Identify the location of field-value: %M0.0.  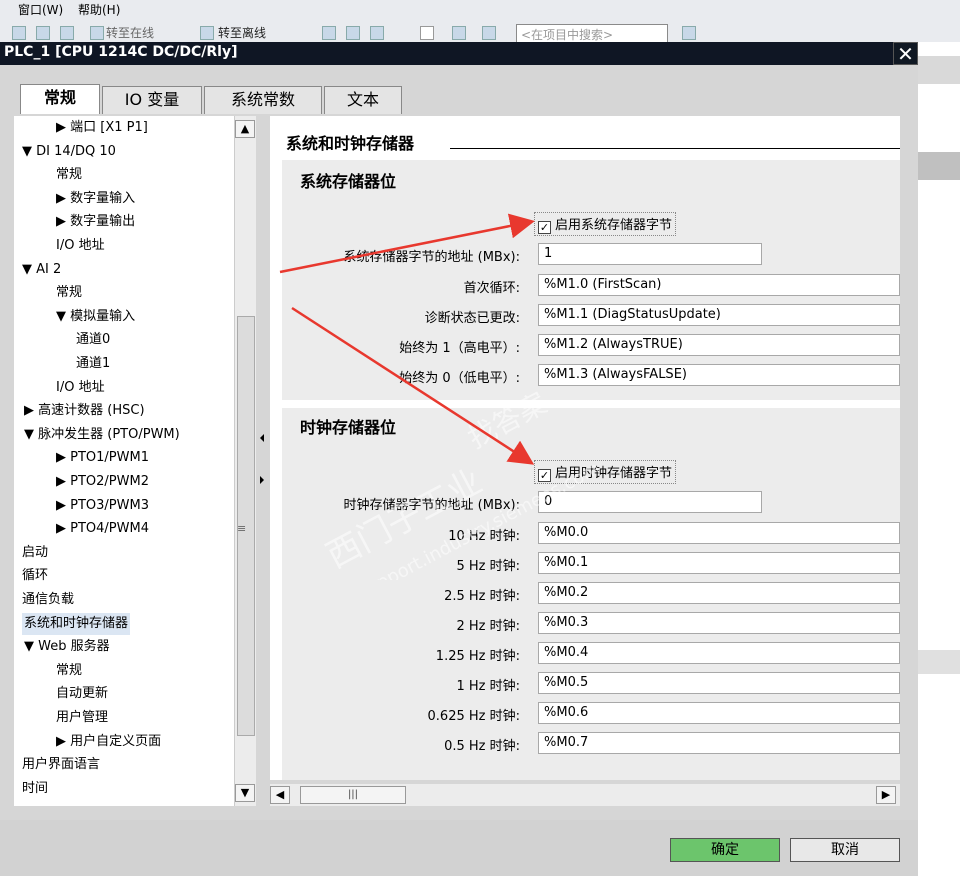
(719, 533).